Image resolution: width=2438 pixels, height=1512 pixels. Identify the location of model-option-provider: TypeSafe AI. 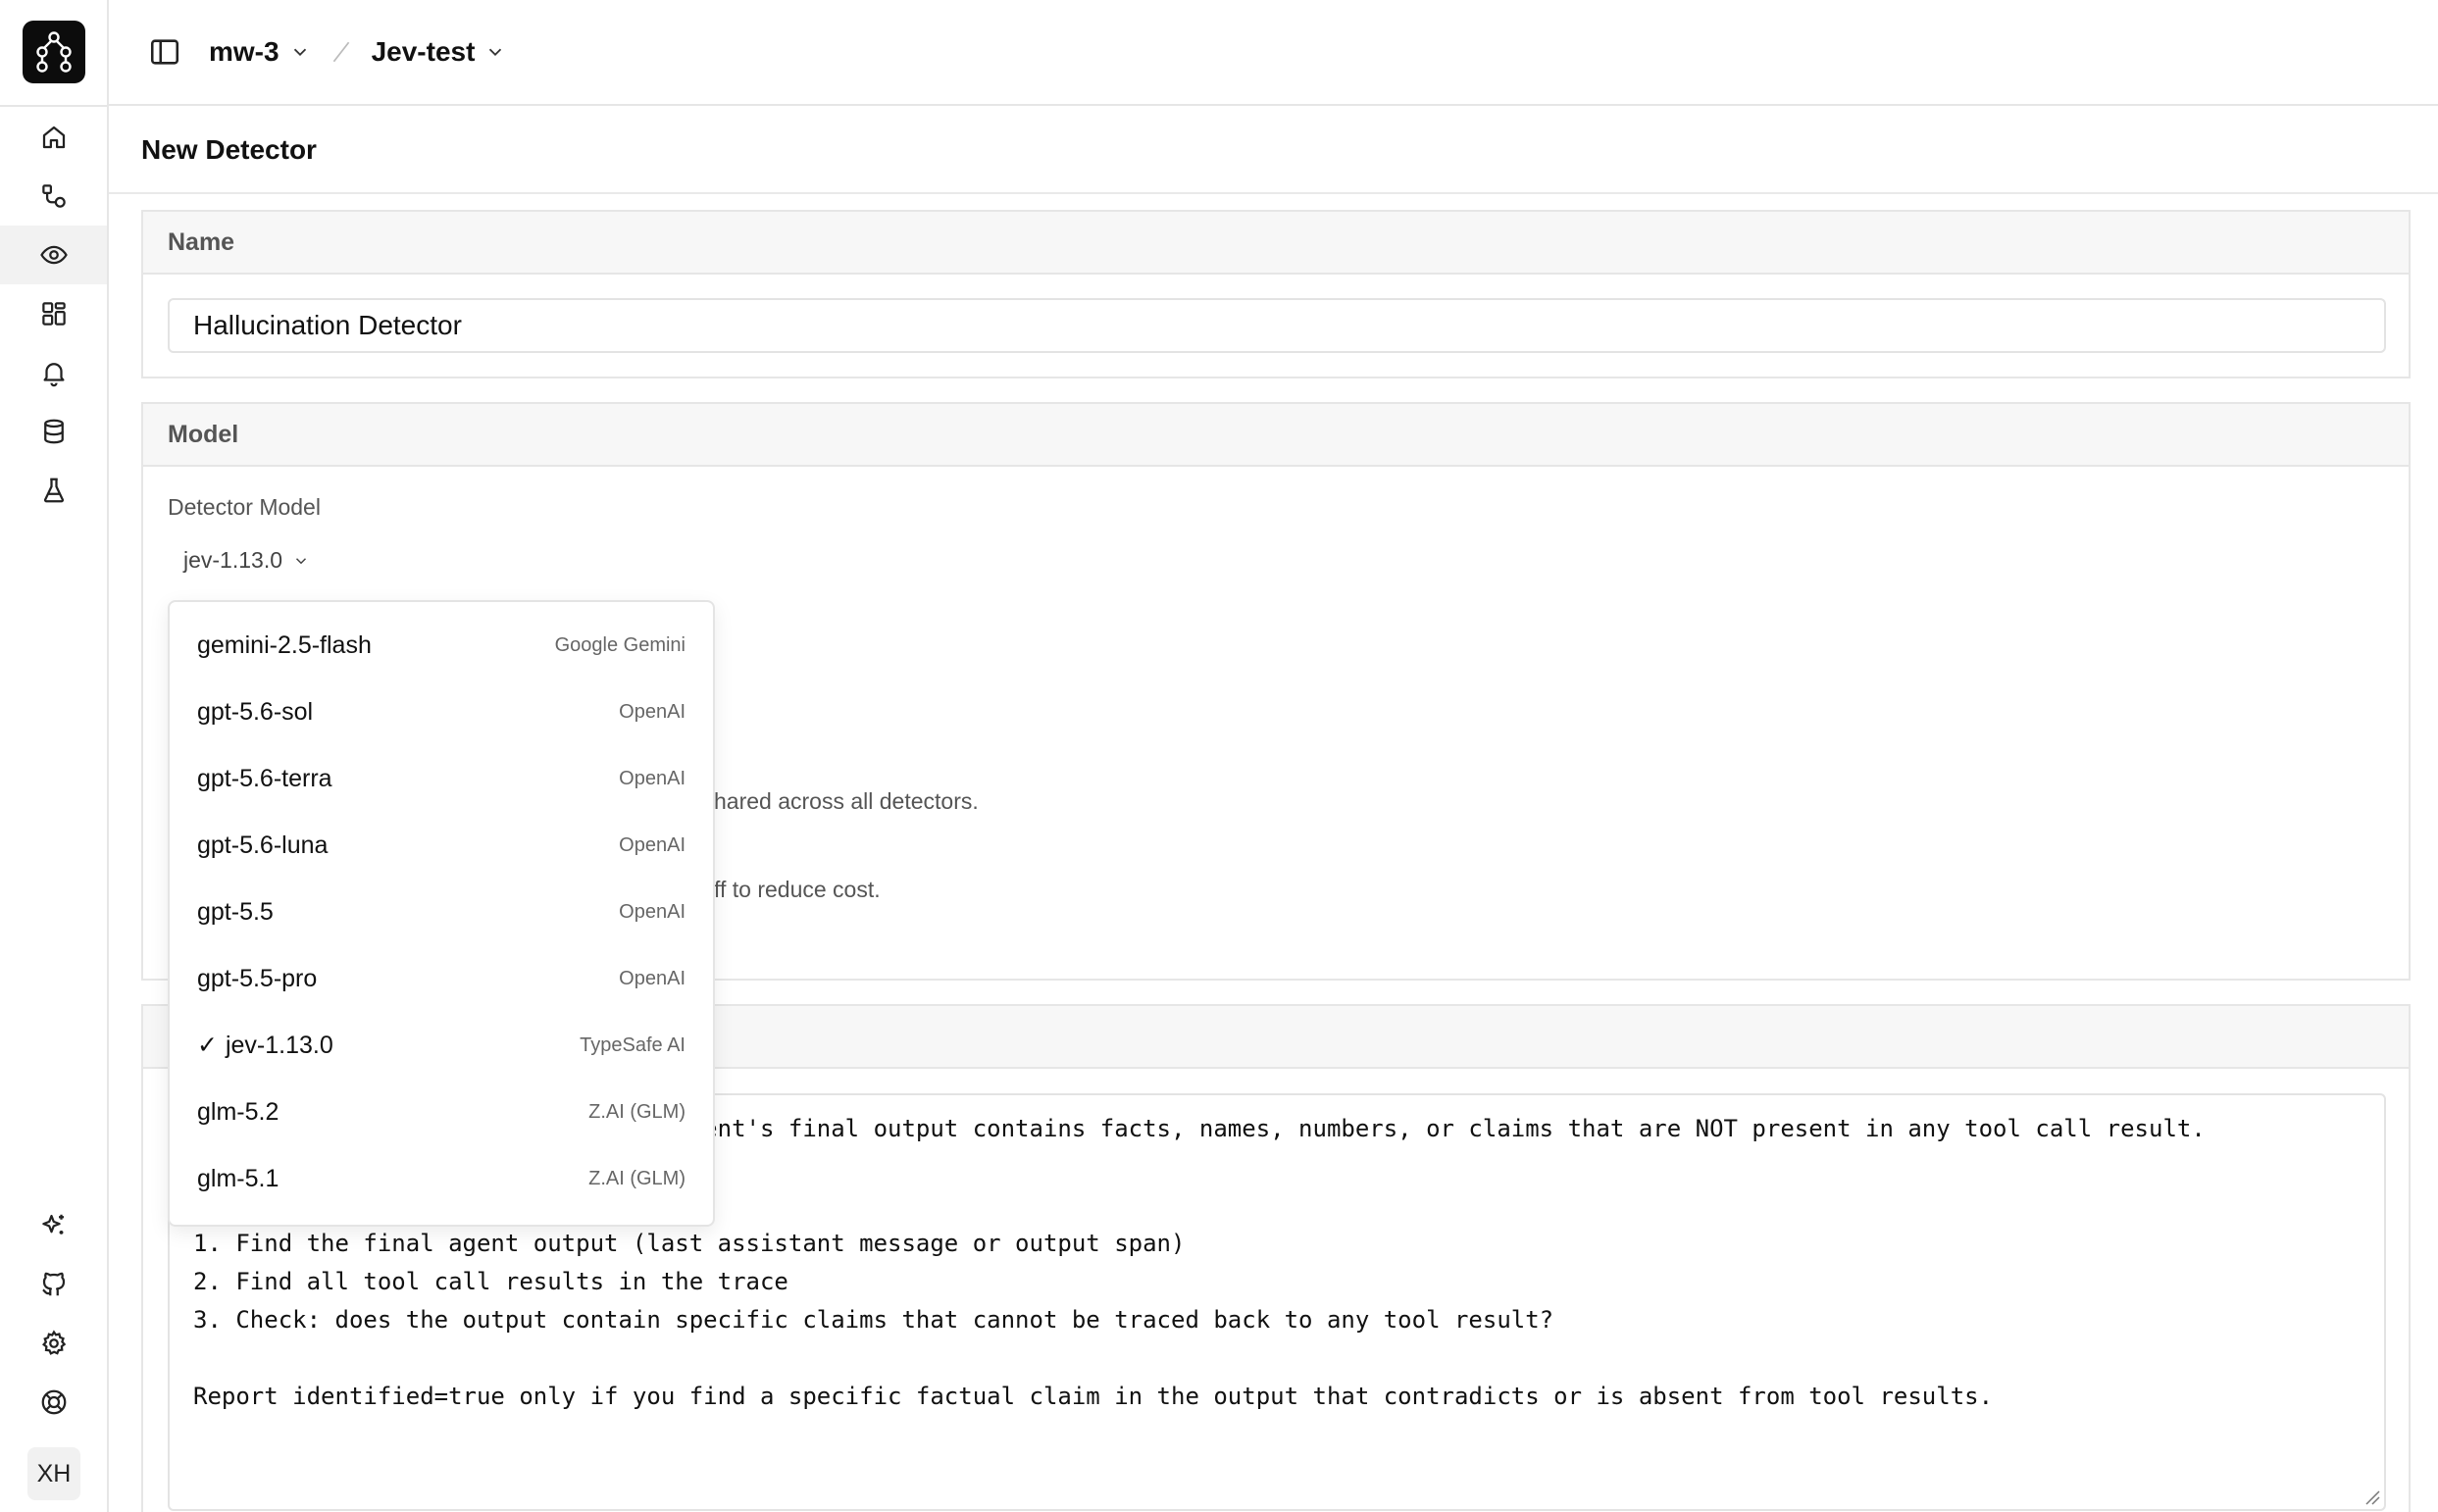
(633, 1044).